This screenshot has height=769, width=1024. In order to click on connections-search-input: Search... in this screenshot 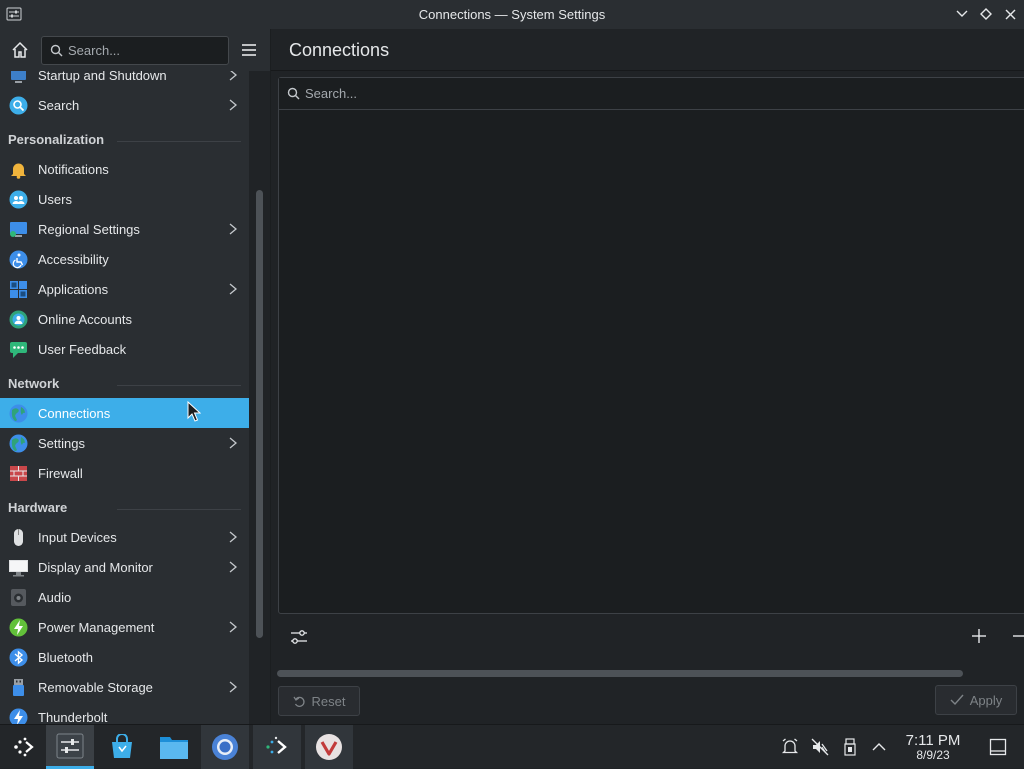, I will do `click(651, 94)`.